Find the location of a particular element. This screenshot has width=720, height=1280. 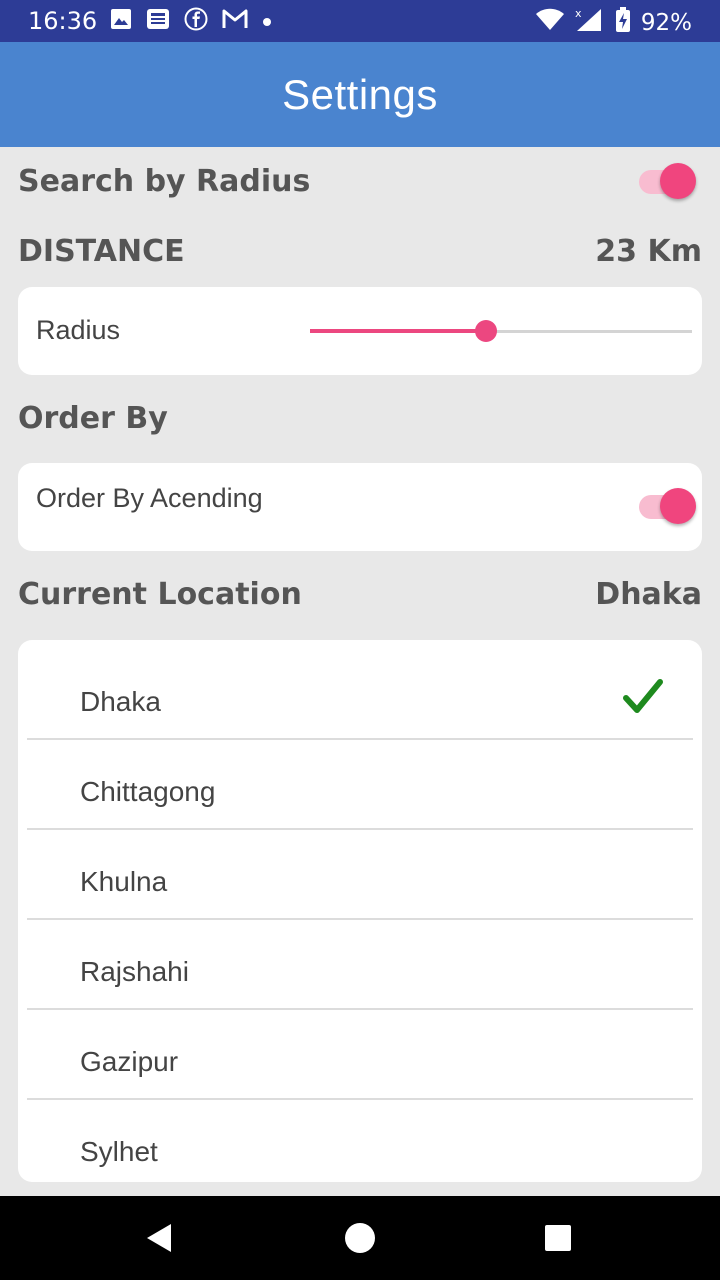

page-title: Settings is located at coordinates (360, 94).